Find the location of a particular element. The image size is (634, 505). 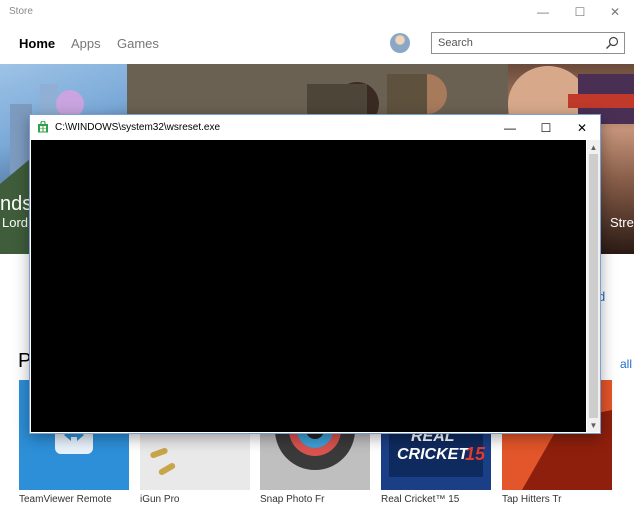

store-bag-icon is located at coordinates (43, 127).